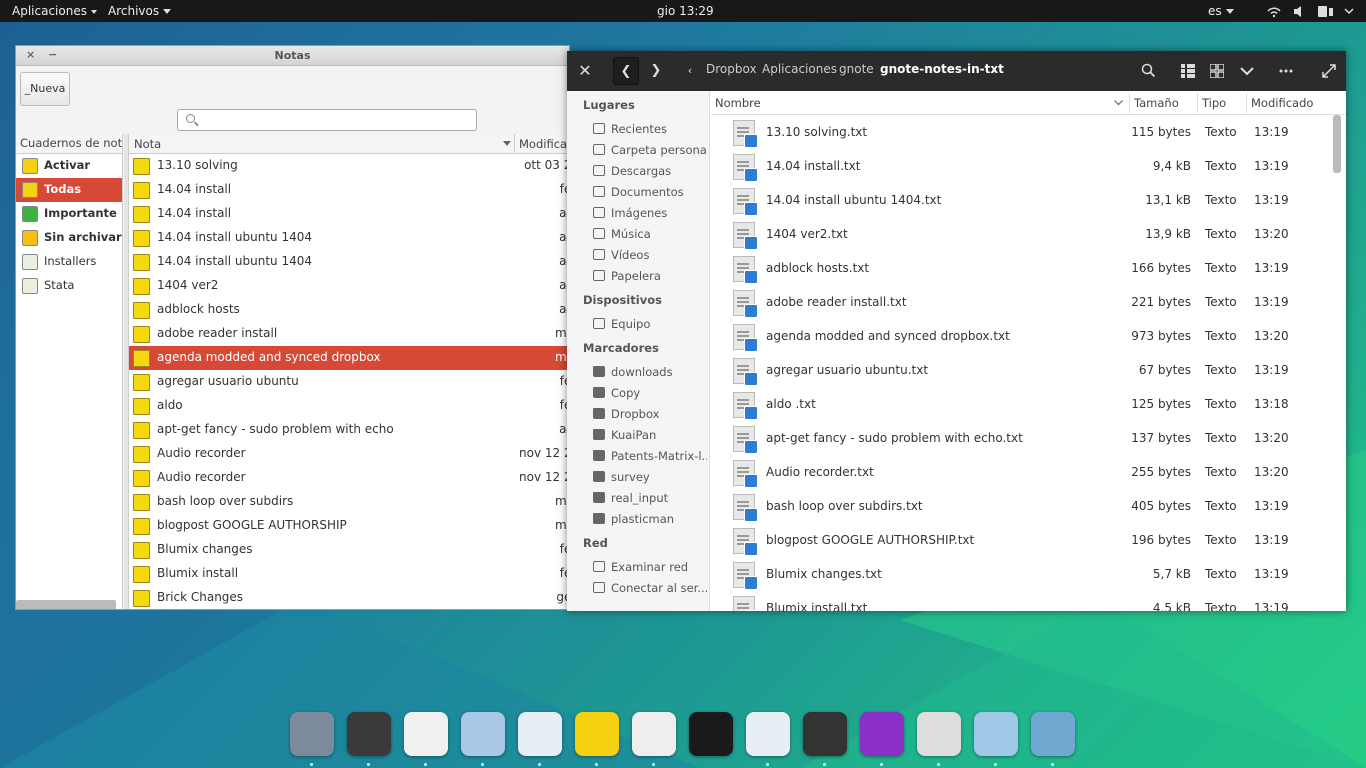  What do you see at coordinates (856, 69) in the screenshot?
I see `breadcrumb-item: gnote` at bounding box center [856, 69].